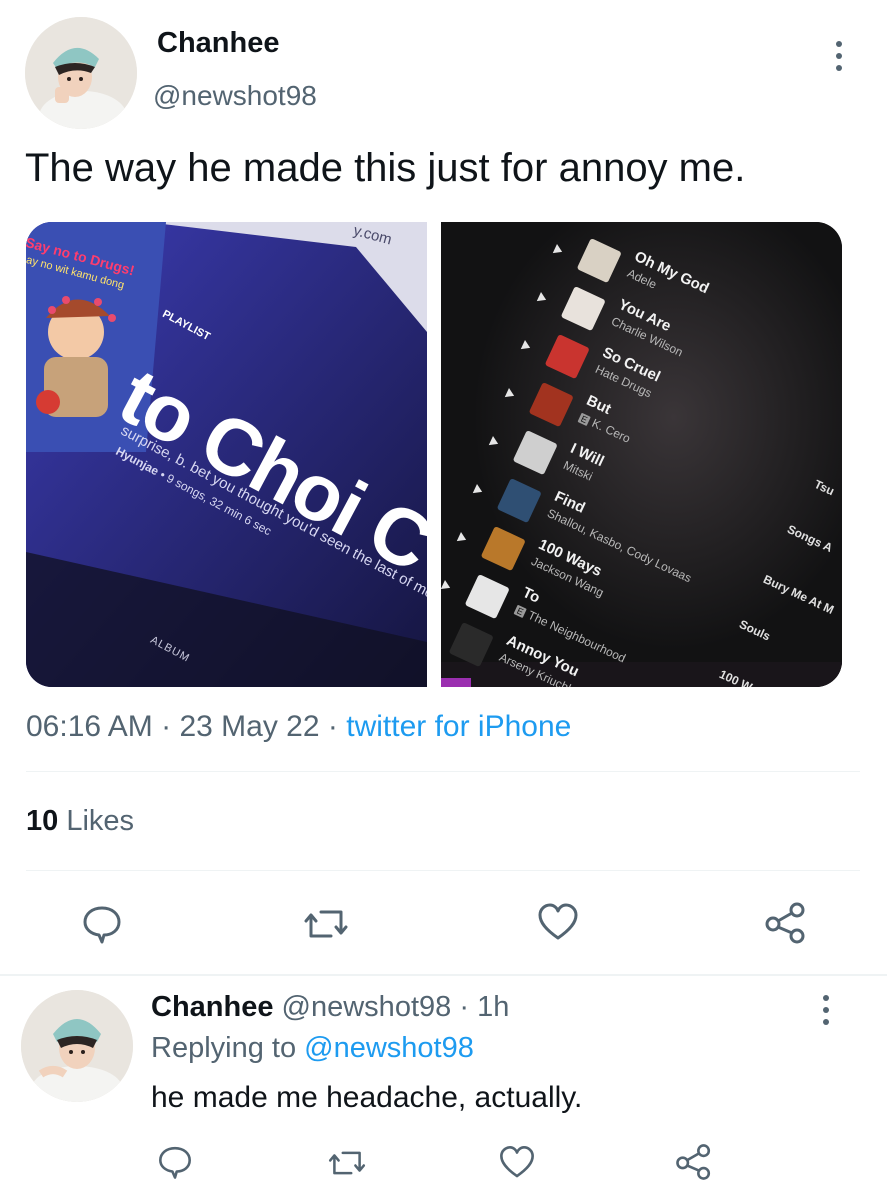 The image size is (887, 1200). What do you see at coordinates (81, 73) in the screenshot?
I see `author-avatar` at bounding box center [81, 73].